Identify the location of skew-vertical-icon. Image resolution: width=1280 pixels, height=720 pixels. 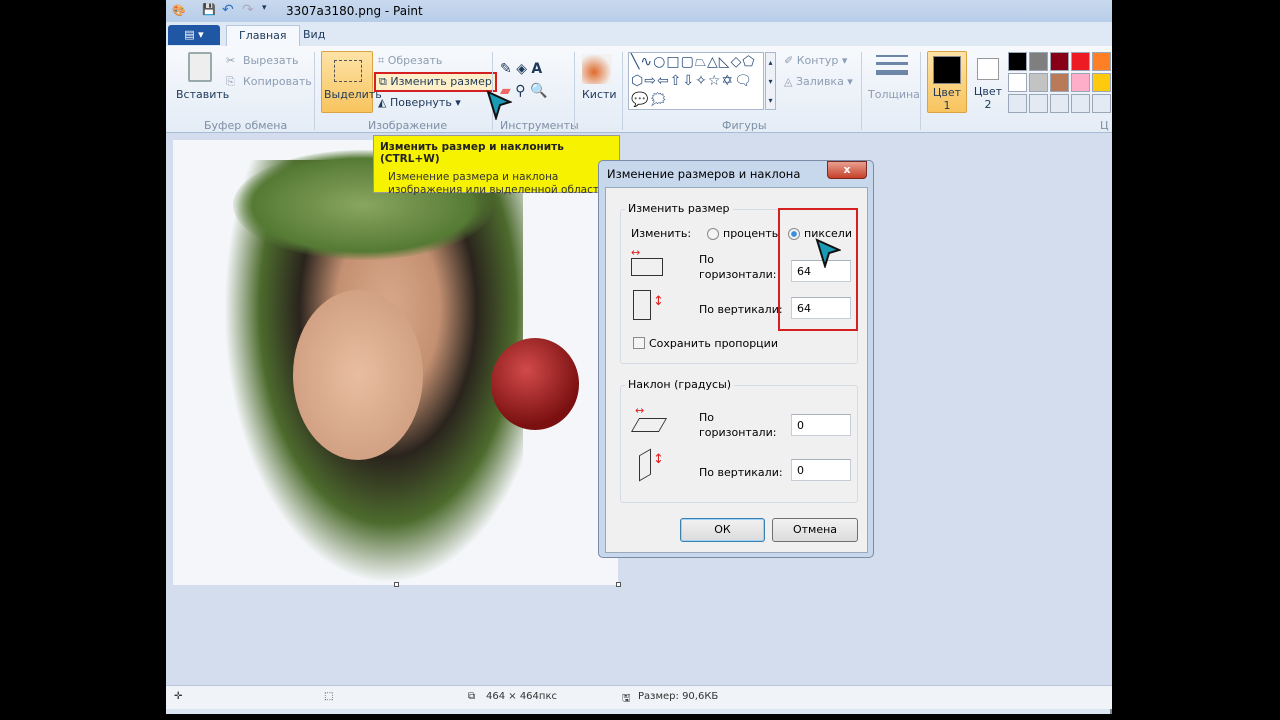
(645, 465).